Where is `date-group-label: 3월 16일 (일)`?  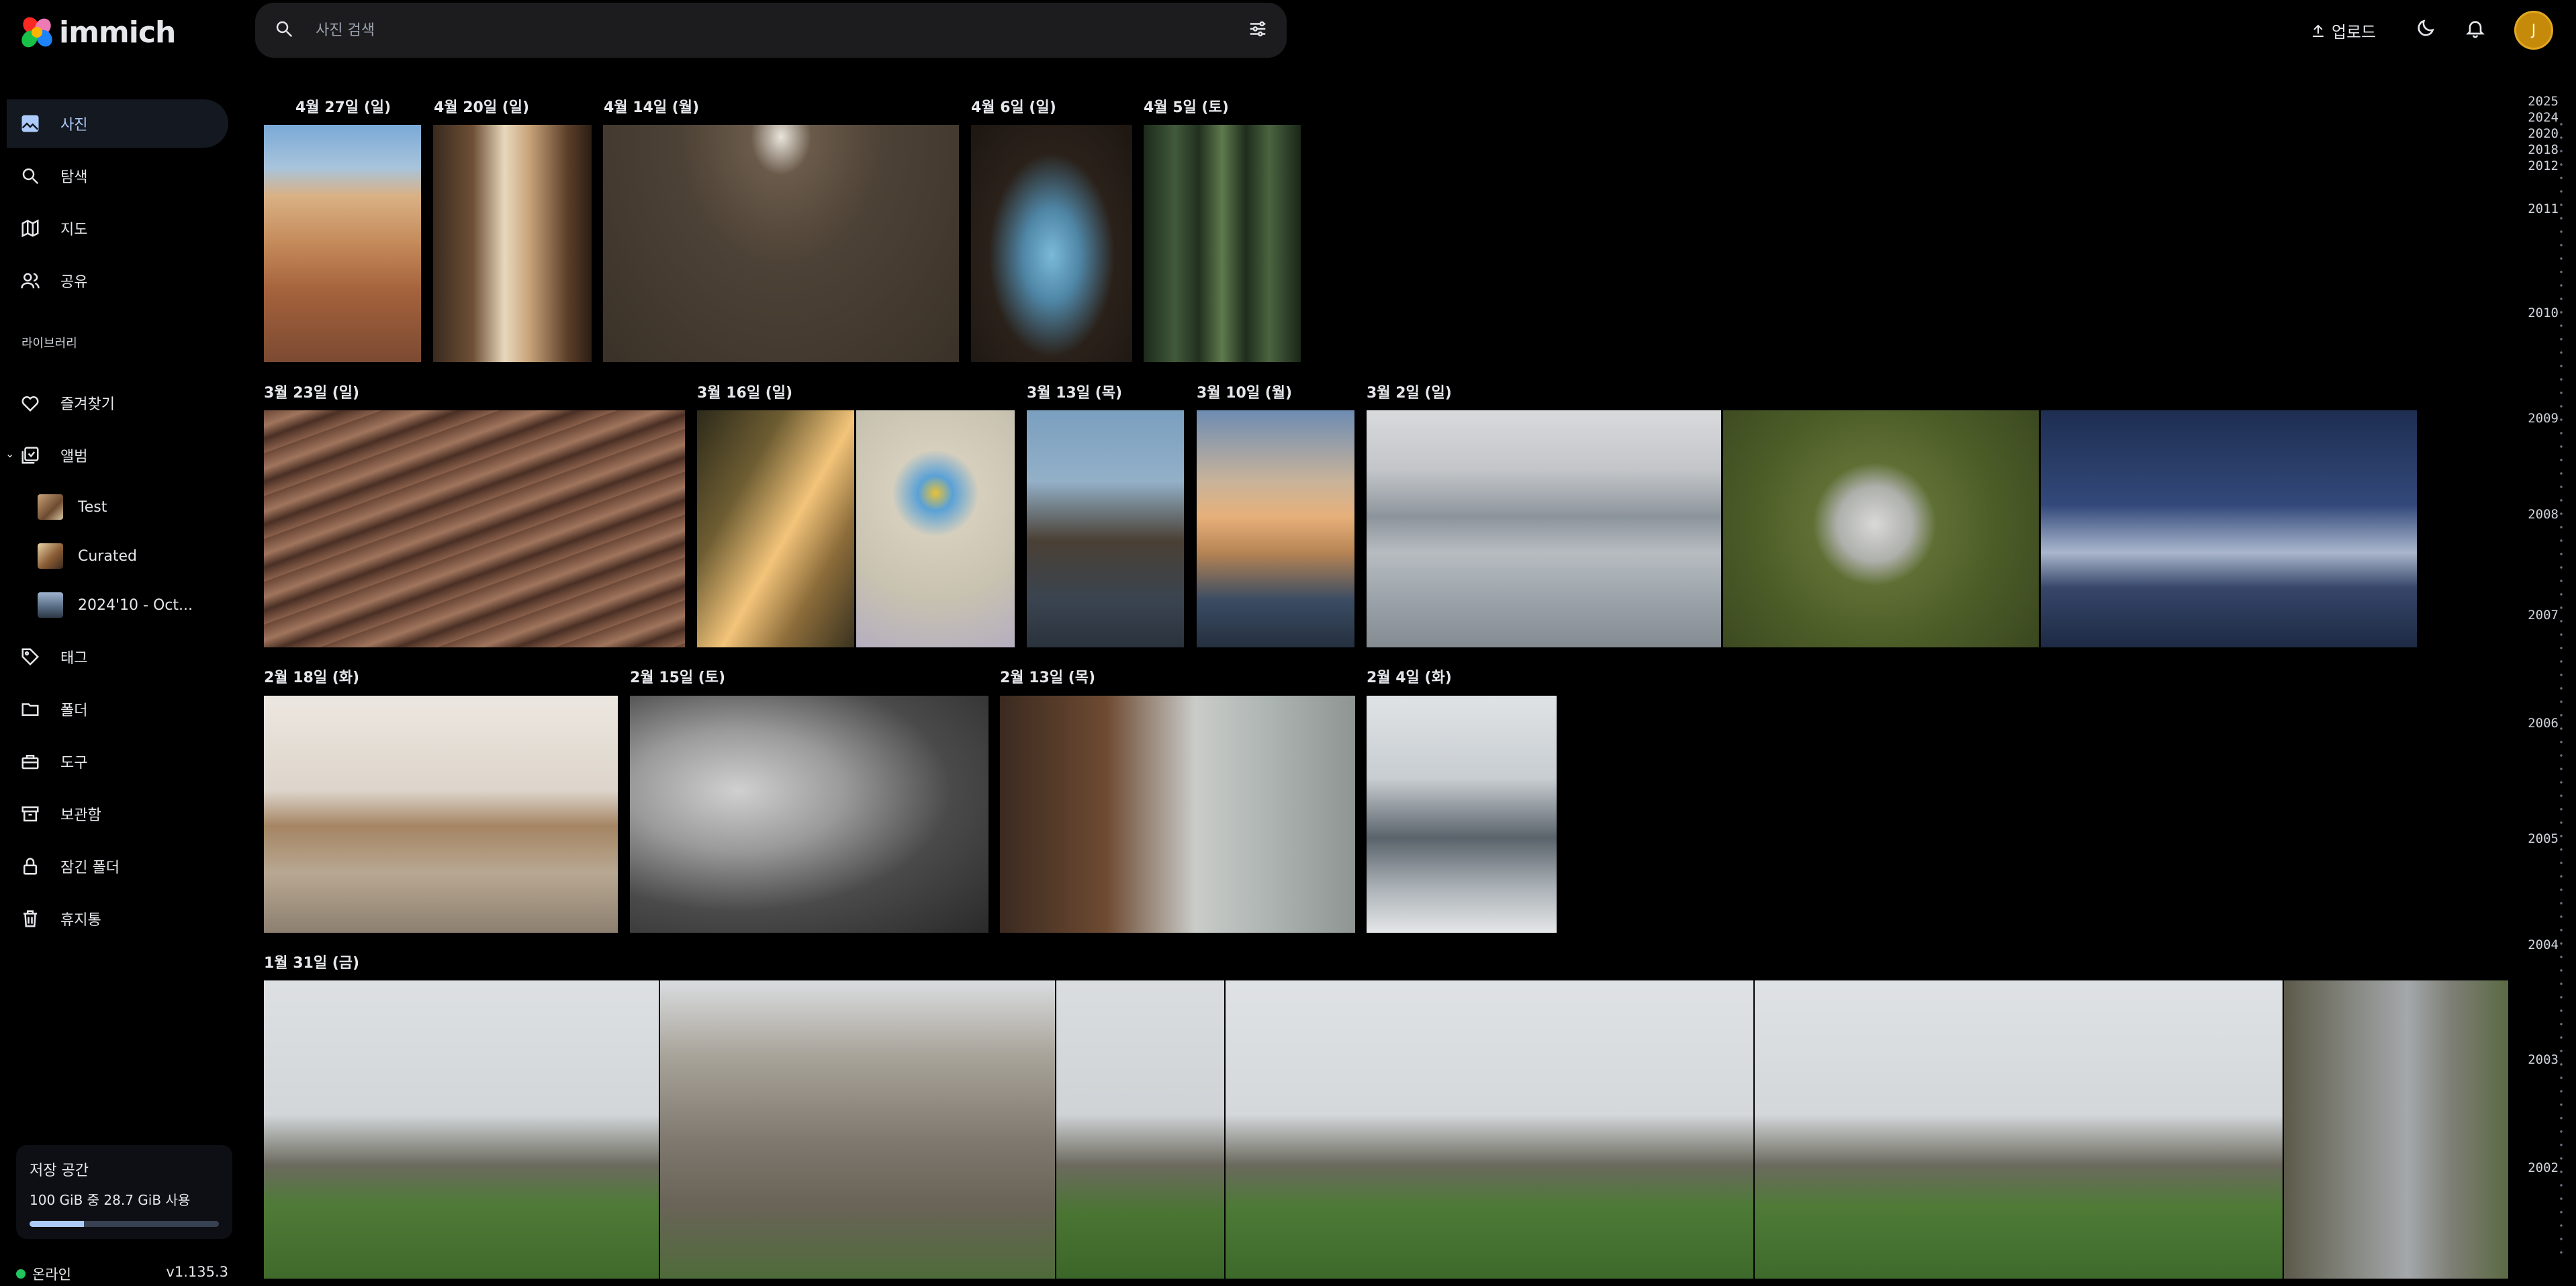 date-group-label: 3월 16일 (일) is located at coordinates (744, 391).